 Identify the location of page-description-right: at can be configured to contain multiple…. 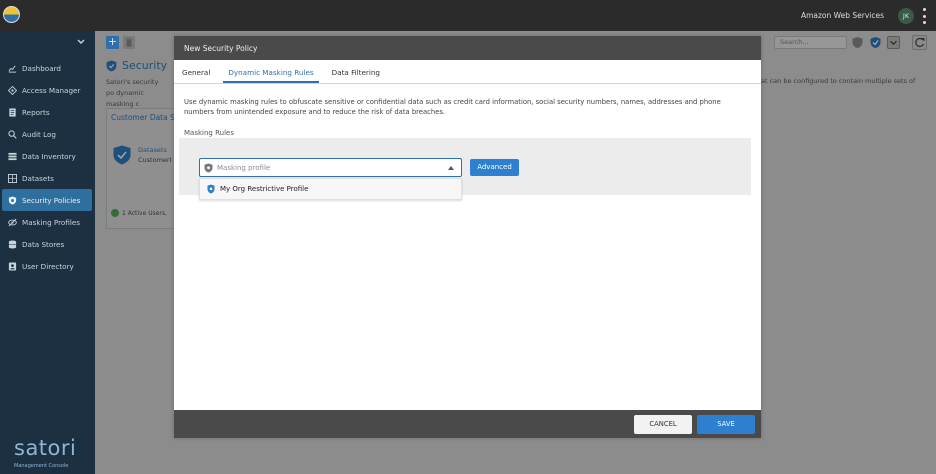
(838, 81).